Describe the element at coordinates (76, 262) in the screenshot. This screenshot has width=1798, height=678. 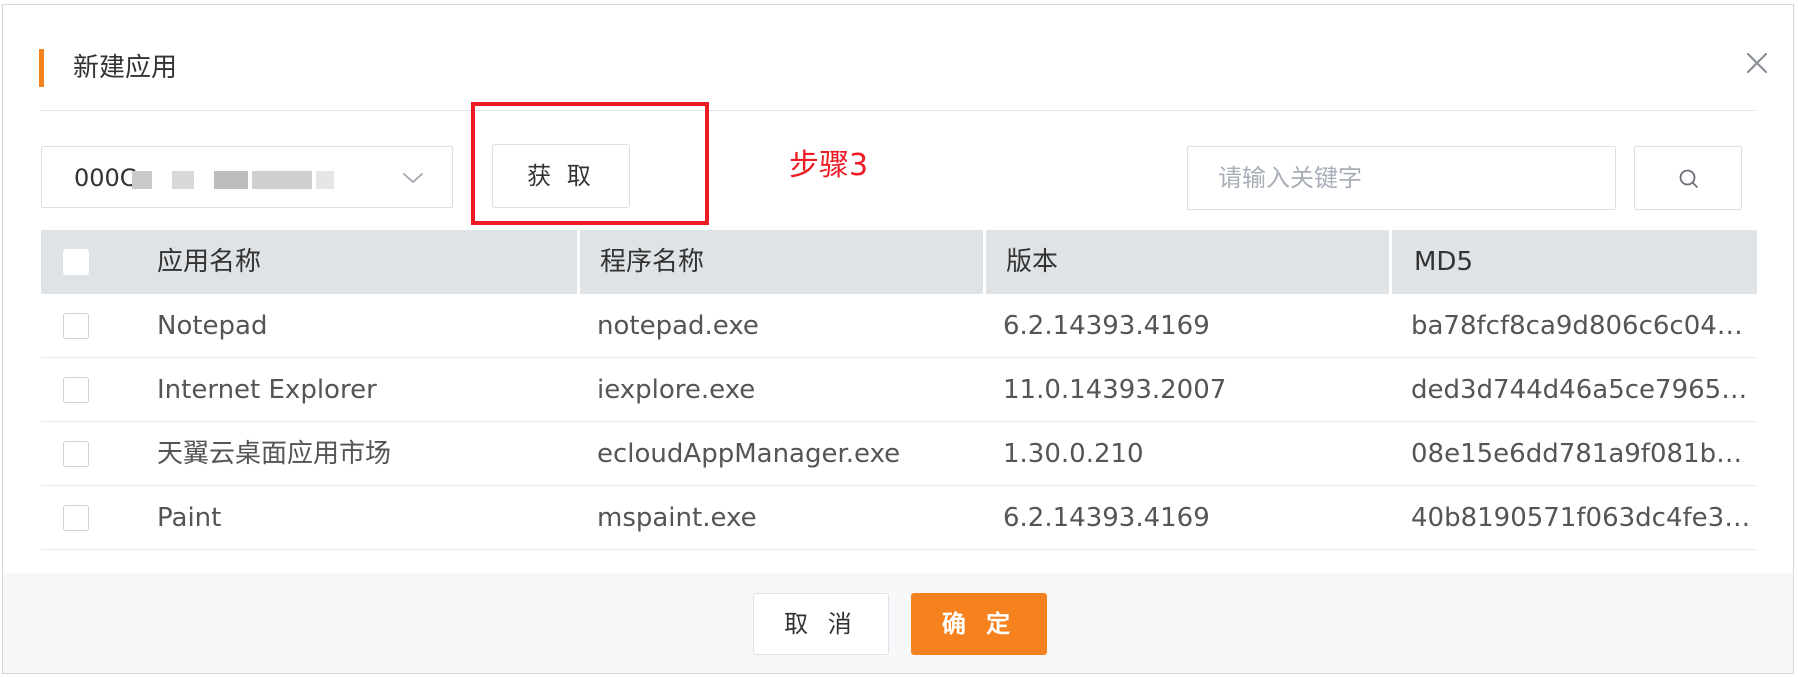
I see `select-all-checkbox` at that location.